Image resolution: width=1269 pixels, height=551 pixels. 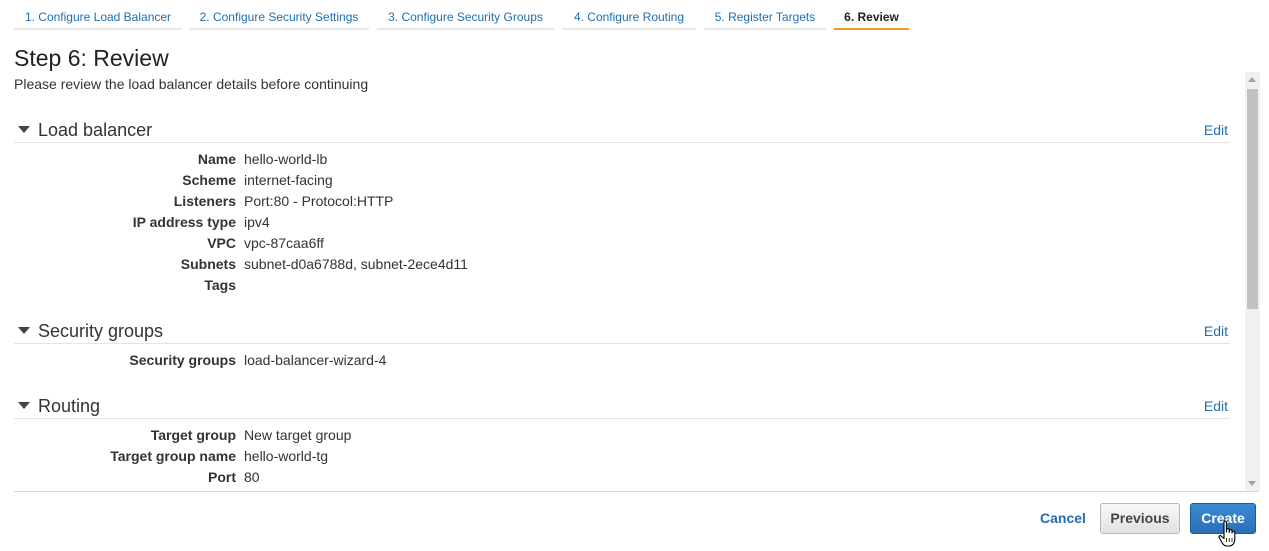 I want to click on detail-row: Port 80, so click(x=622, y=479).